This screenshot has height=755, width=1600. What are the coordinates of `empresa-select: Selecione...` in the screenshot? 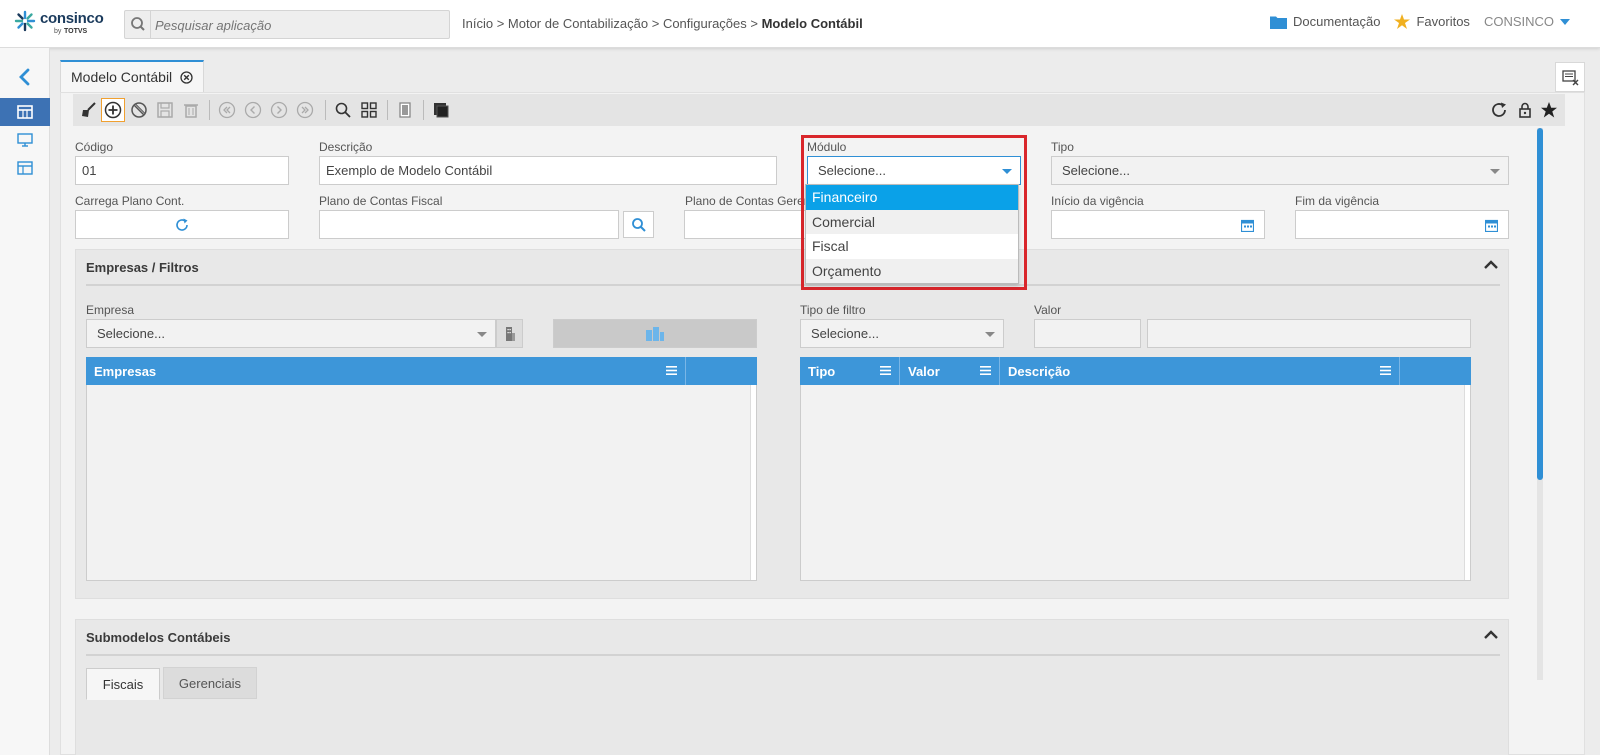 It's located at (291, 333).